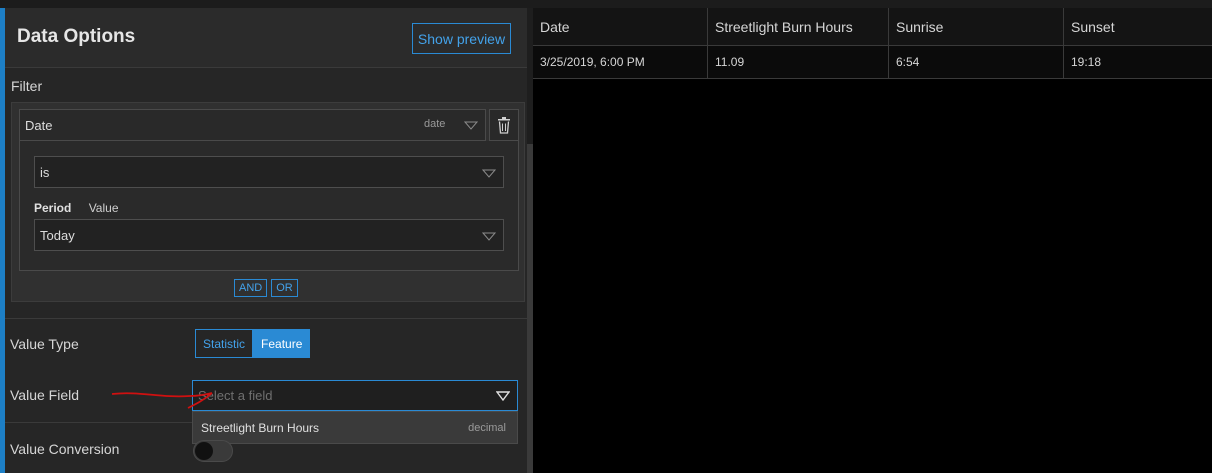  I want to click on table-row: 3/25/2019, 6:00 PM 11.09 6:54 19:18, so click(872, 62).